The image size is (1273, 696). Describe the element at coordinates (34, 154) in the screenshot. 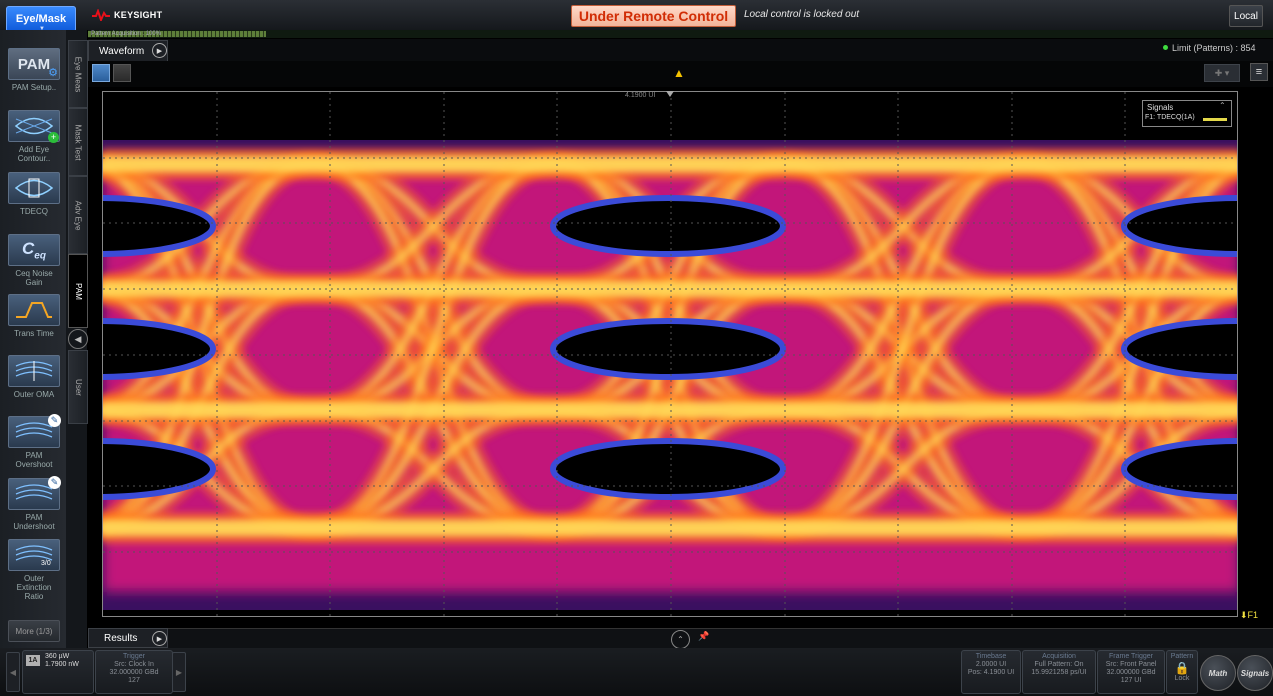

I see `tool-label: Add Eye Contour..` at that location.